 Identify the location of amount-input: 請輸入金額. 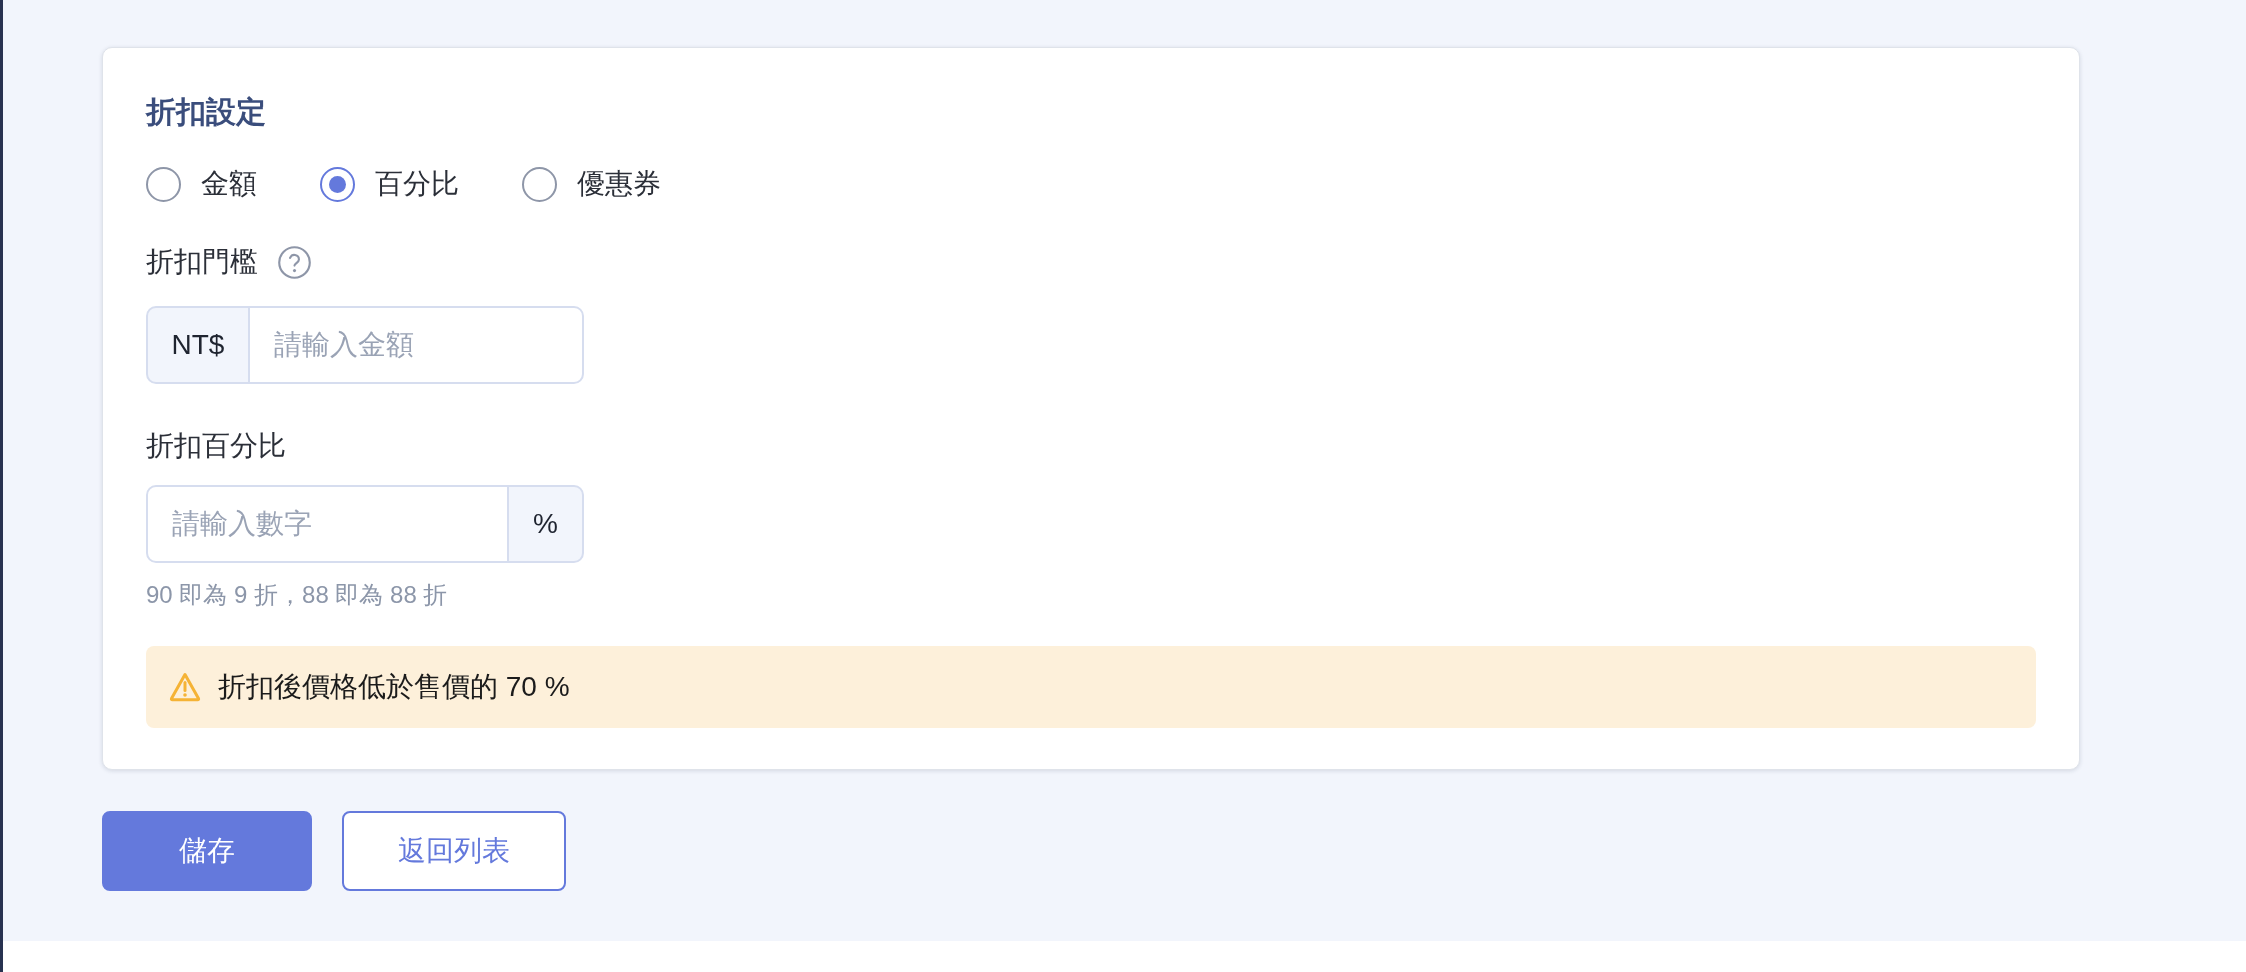
(416, 345).